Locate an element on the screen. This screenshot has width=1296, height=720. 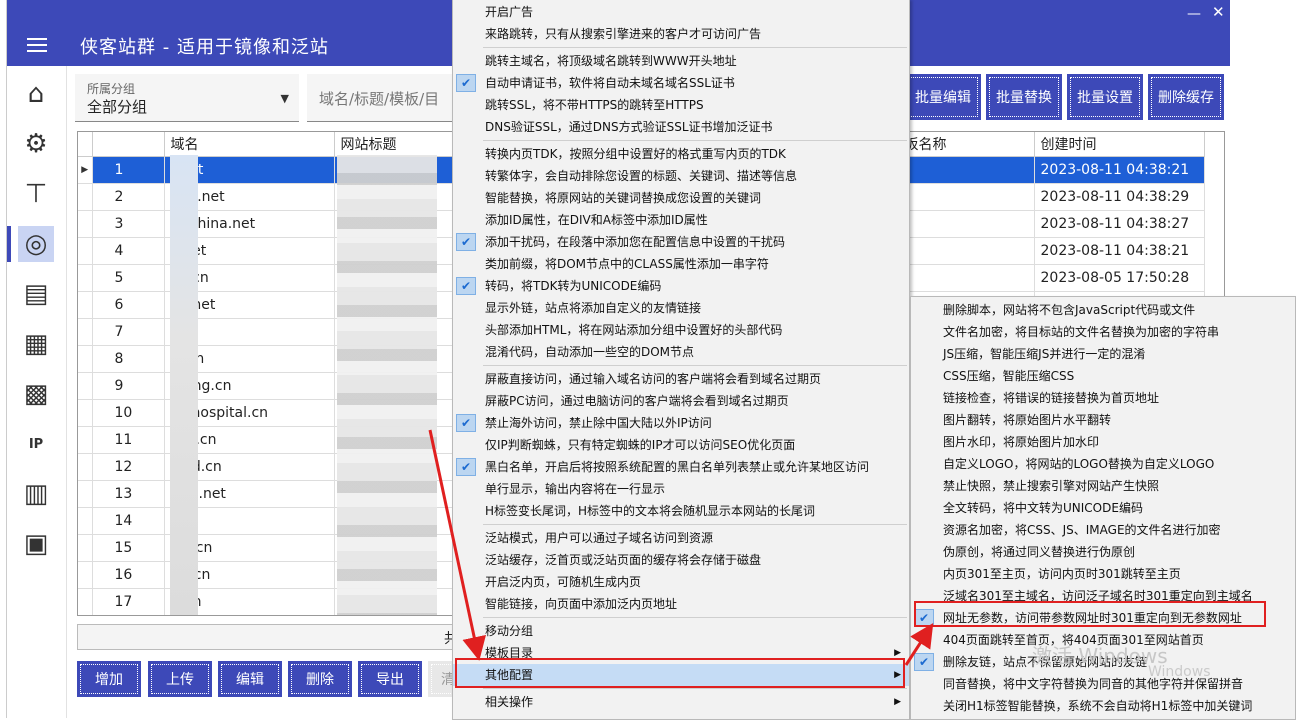
menu-item: 资源名加密，将CSS、JS、IMAGE的文件名进行加密 is located at coordinates (1103, 530).